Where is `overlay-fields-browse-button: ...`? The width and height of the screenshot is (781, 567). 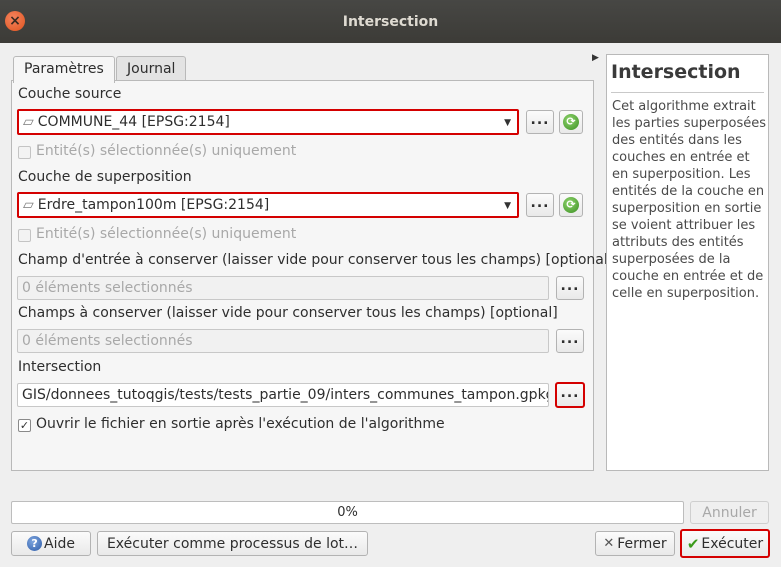
overlay-fields-browse-button: ... is located at coordinates (570, 341).